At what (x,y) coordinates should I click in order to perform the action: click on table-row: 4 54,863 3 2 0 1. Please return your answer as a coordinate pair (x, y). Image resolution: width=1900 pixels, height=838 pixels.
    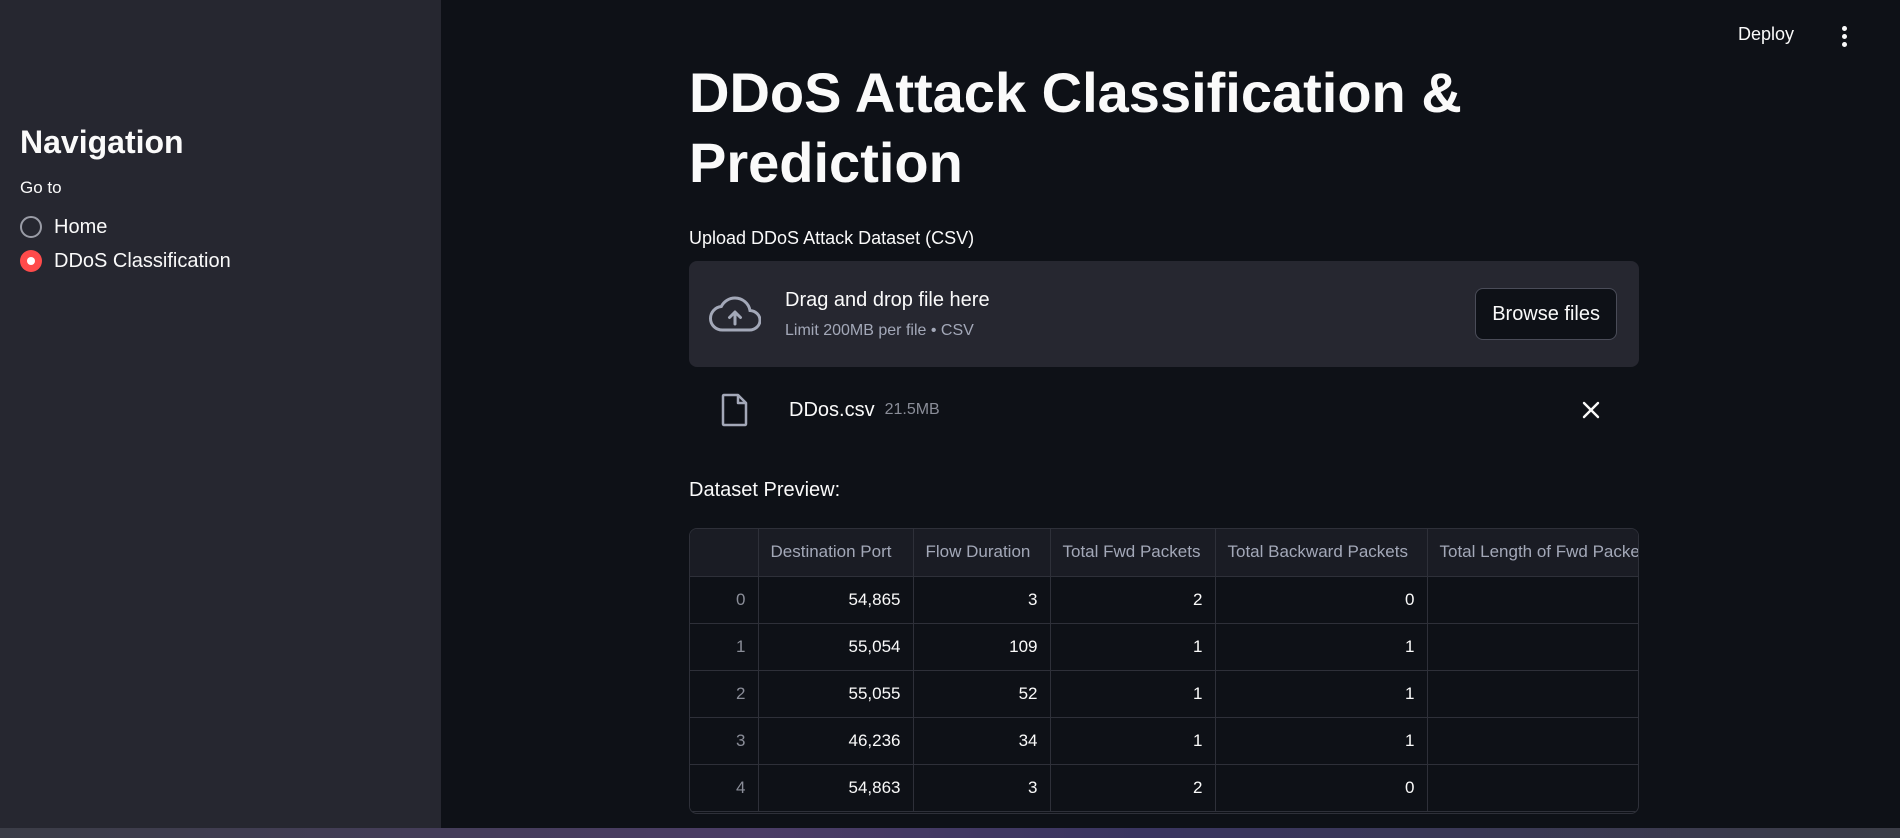
    Looking at the image, I should click on (1164, 788).